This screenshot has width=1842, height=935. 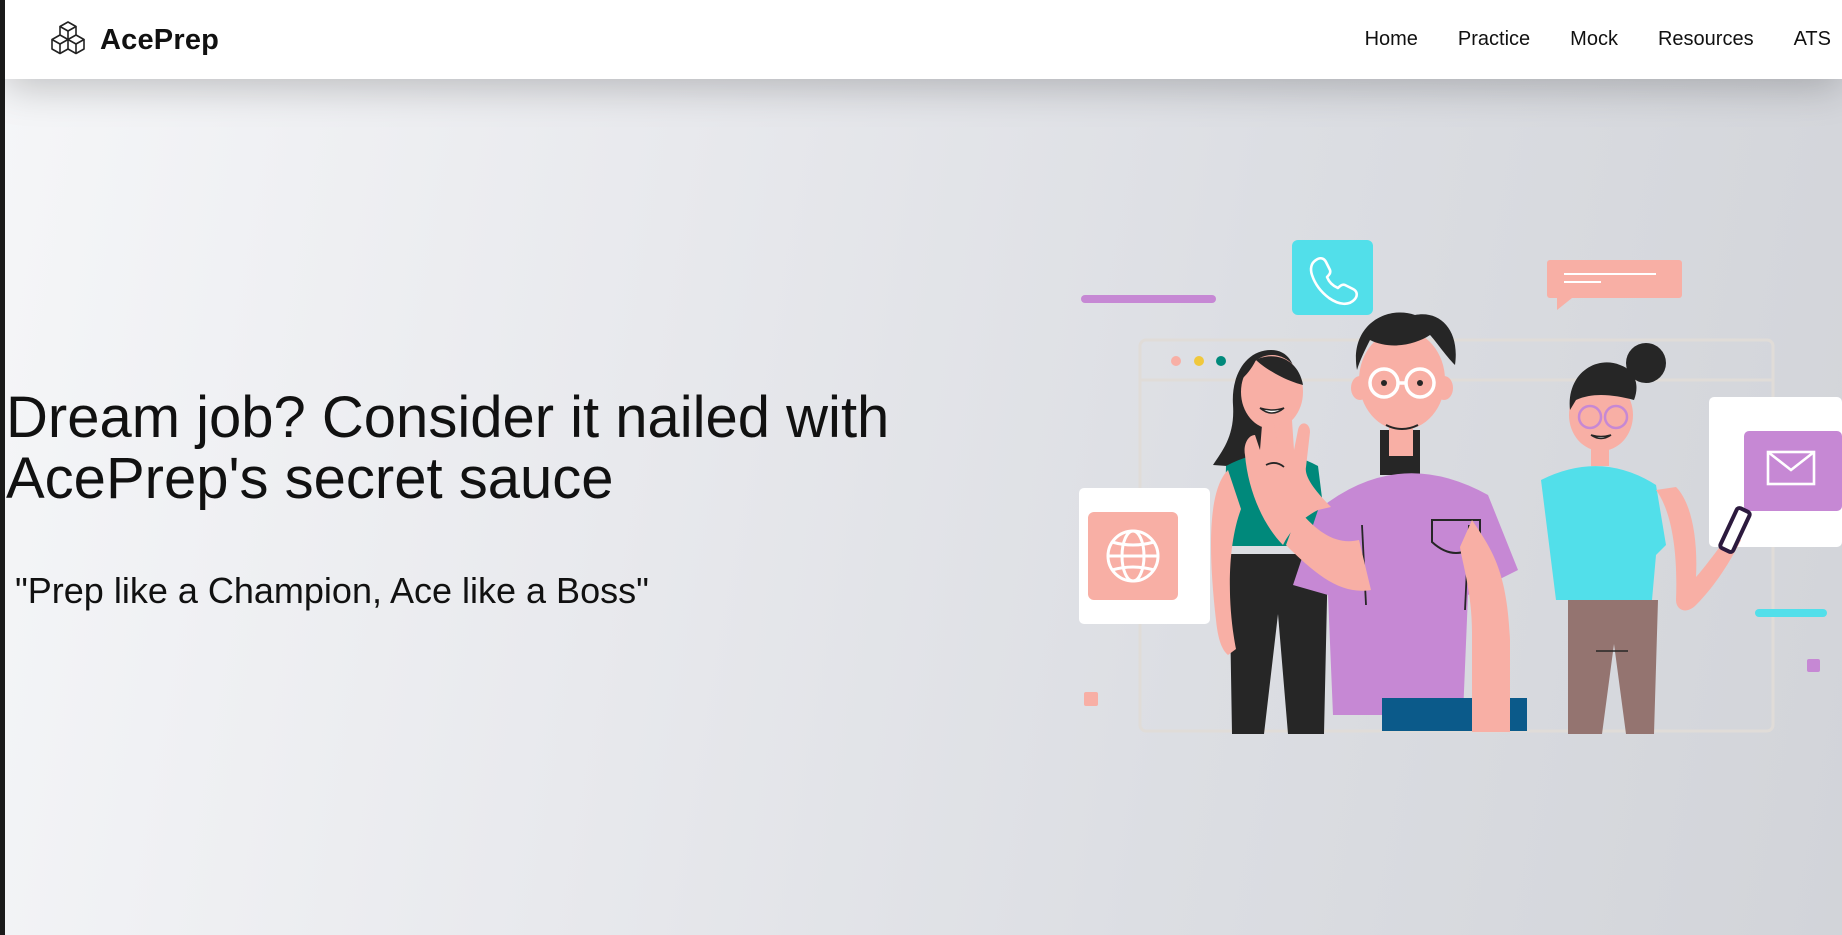 I want to click on nav-practice: Practice, so click(x=1494, y=39).